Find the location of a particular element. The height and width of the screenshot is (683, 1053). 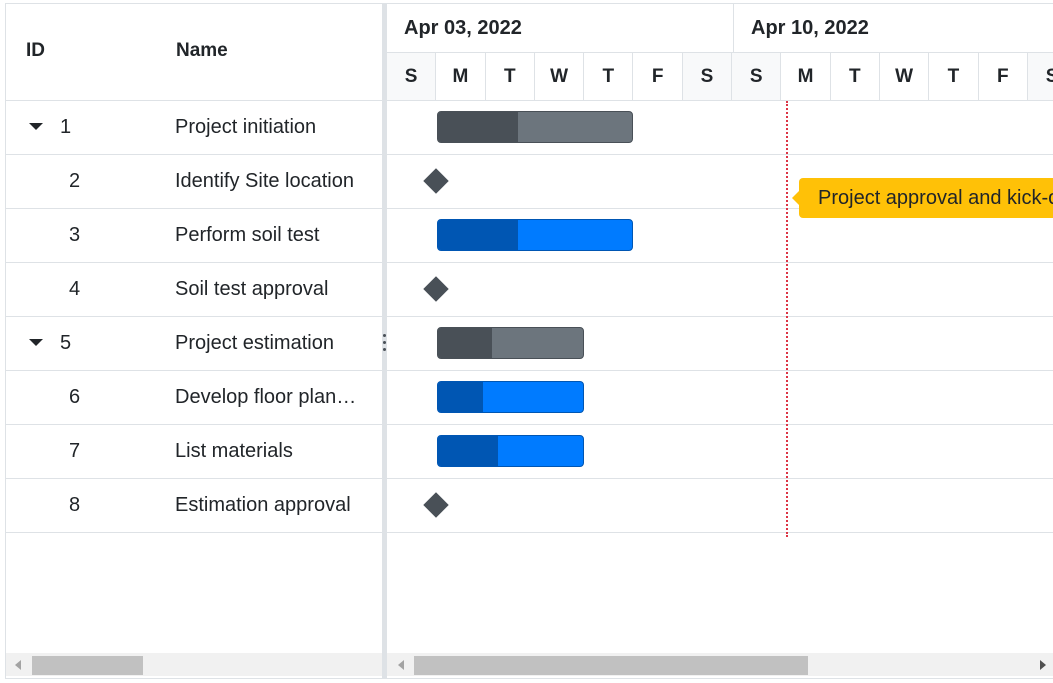

grid-header: ID Name is located at coordinates (194, 52).